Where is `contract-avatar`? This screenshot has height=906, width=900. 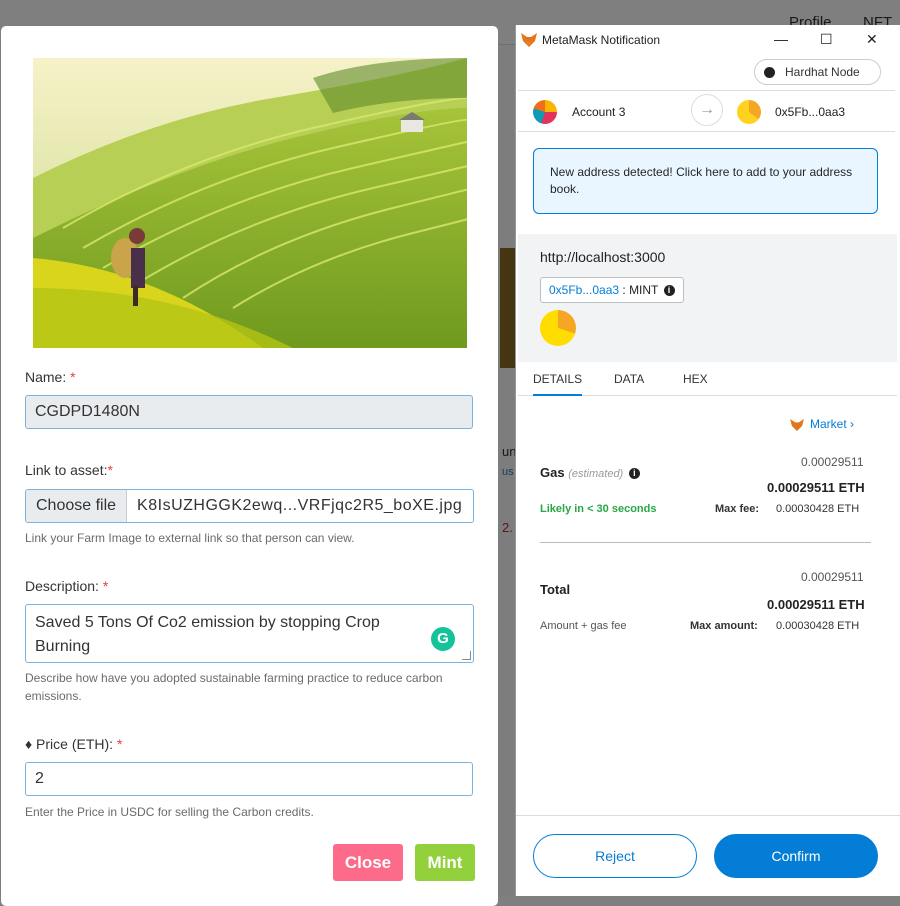 contract-avatar is located at coordinates (558, 328).